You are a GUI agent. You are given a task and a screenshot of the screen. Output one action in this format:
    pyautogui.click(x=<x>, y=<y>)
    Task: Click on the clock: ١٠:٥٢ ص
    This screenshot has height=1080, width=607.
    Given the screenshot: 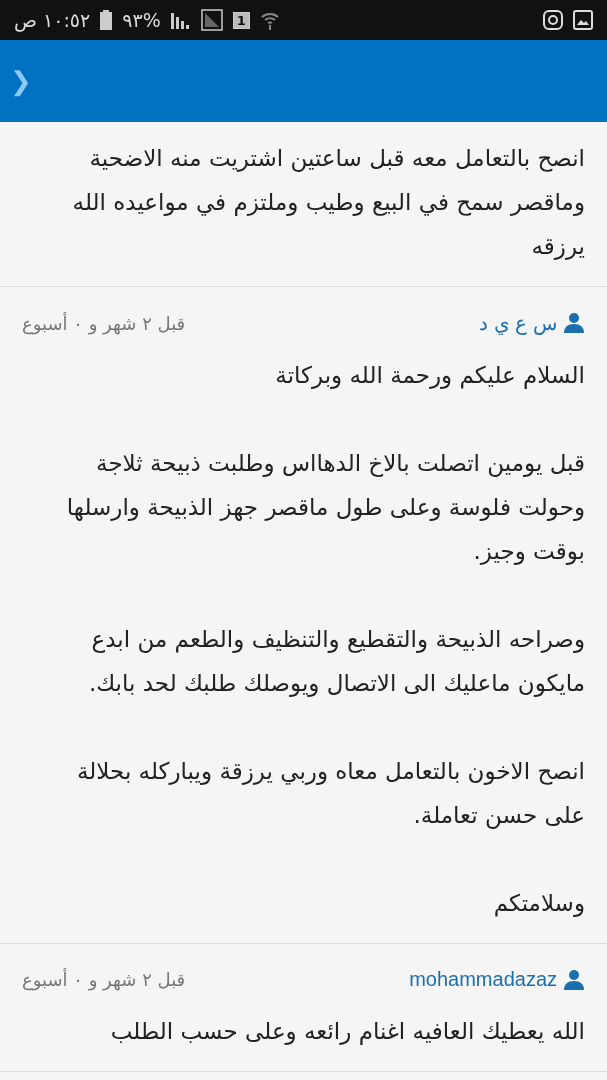 What is the action you would take?
    pyautogui.click(x=52, y=20)
    